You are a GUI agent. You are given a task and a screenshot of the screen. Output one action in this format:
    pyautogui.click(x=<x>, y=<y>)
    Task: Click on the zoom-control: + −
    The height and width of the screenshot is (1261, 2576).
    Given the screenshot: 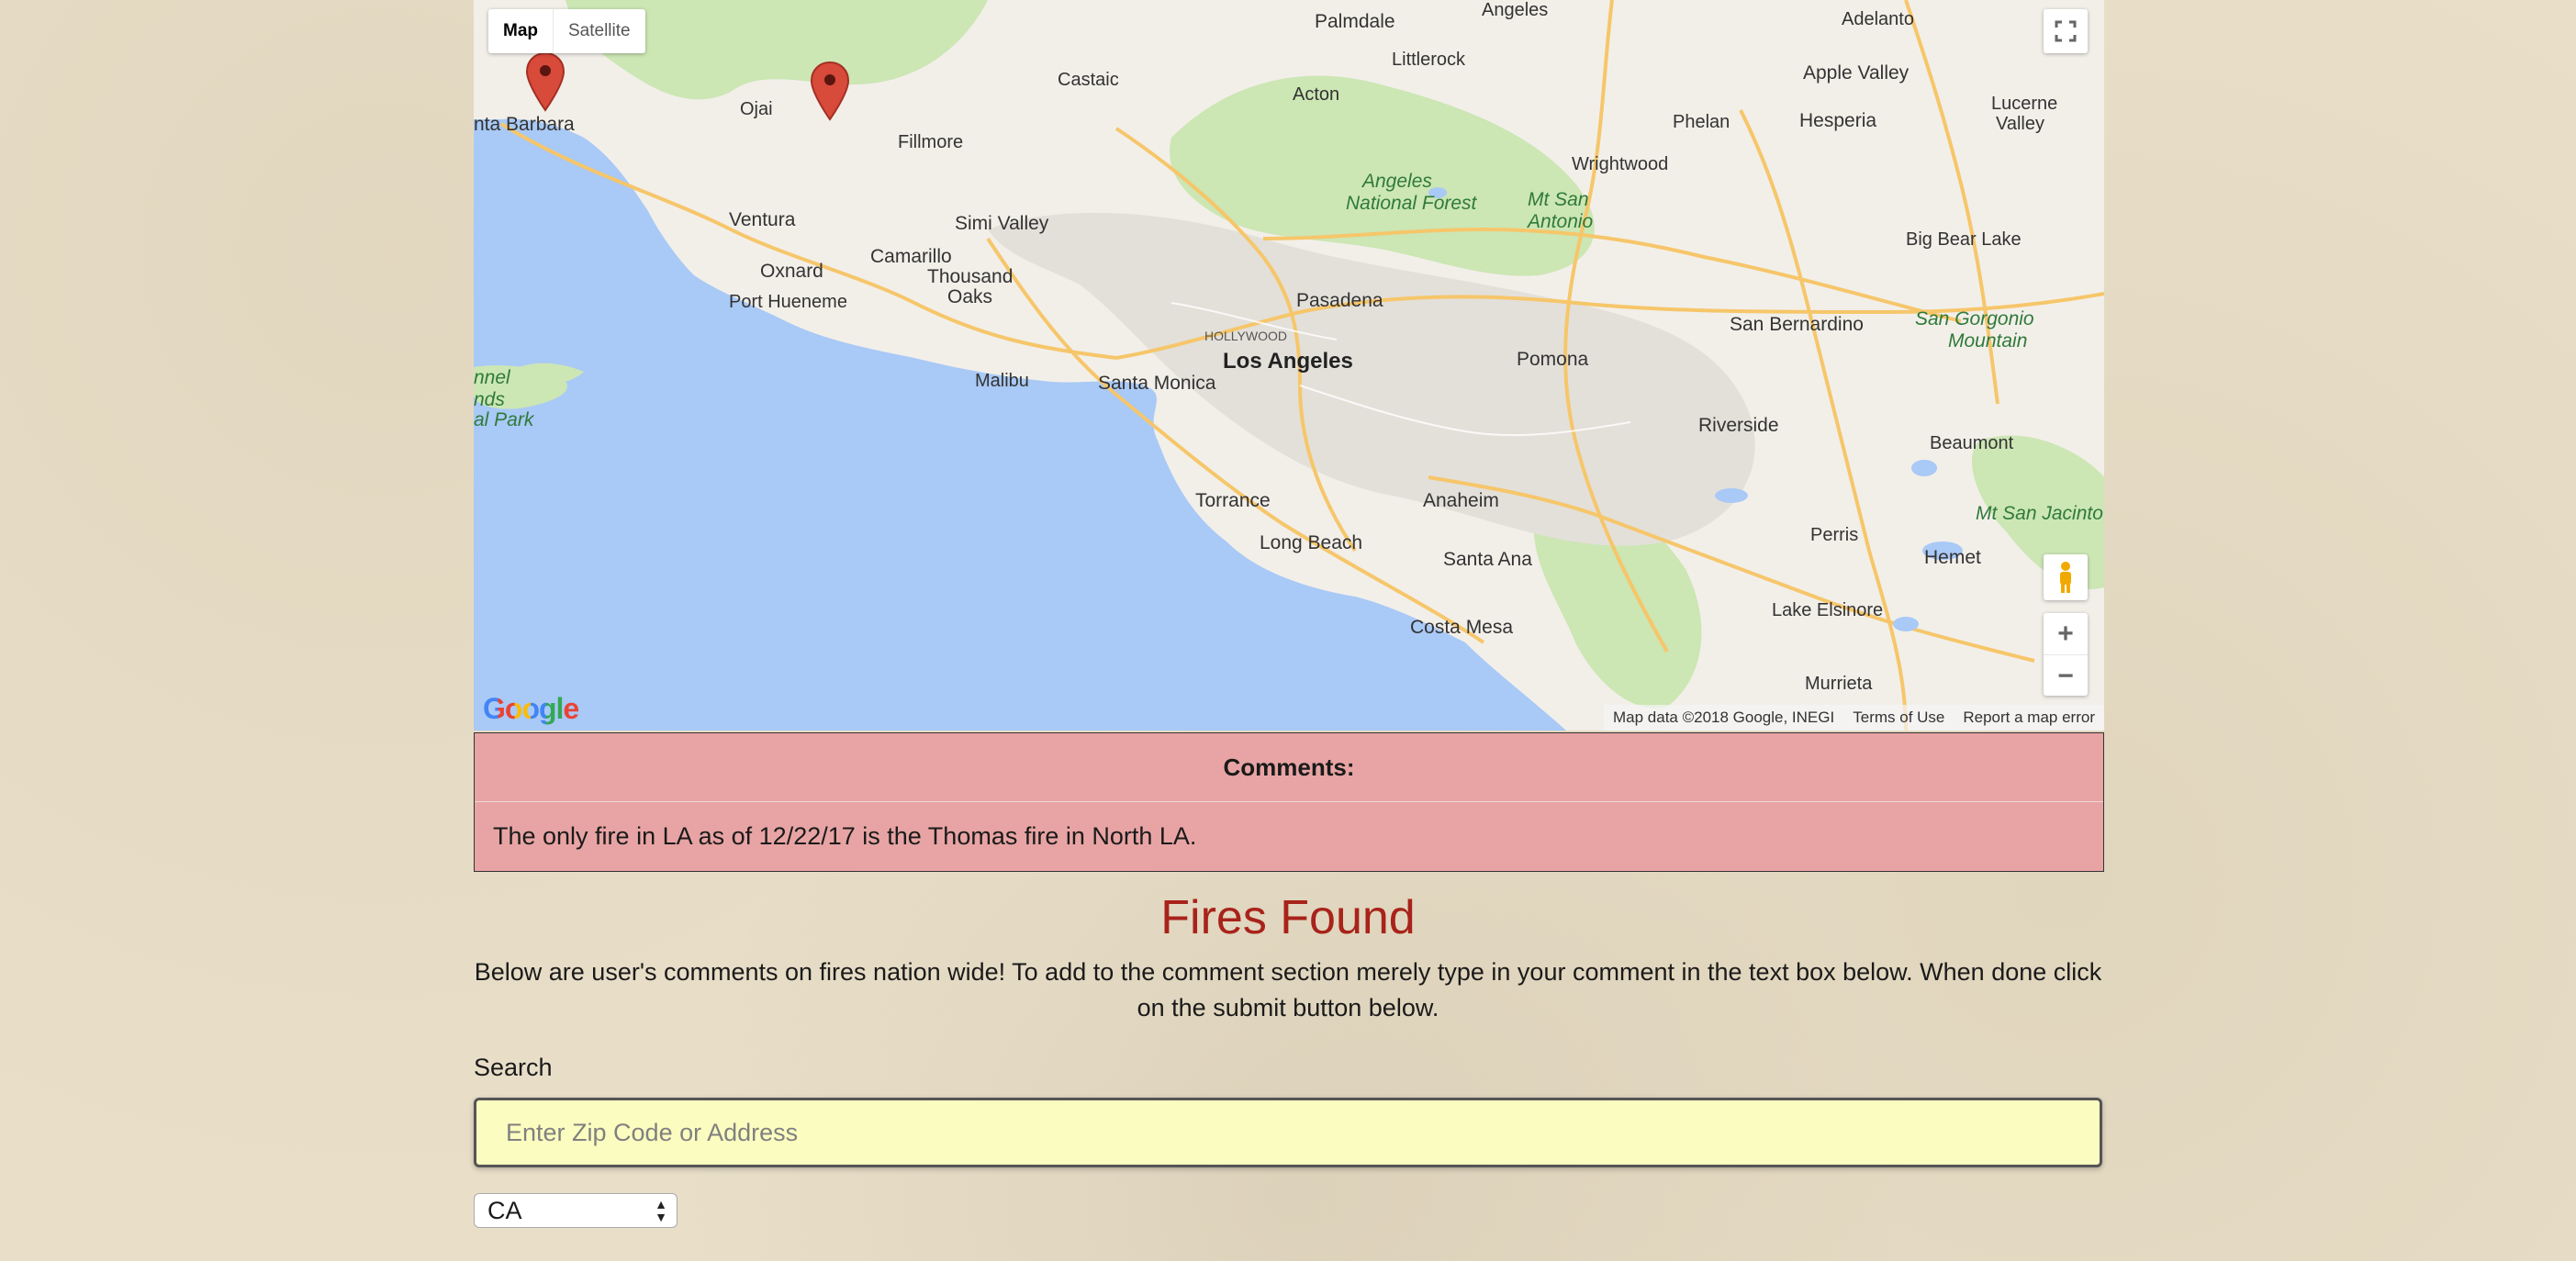 What is the action you would take?
    pyautogui.click(x=2066, y=654)
    